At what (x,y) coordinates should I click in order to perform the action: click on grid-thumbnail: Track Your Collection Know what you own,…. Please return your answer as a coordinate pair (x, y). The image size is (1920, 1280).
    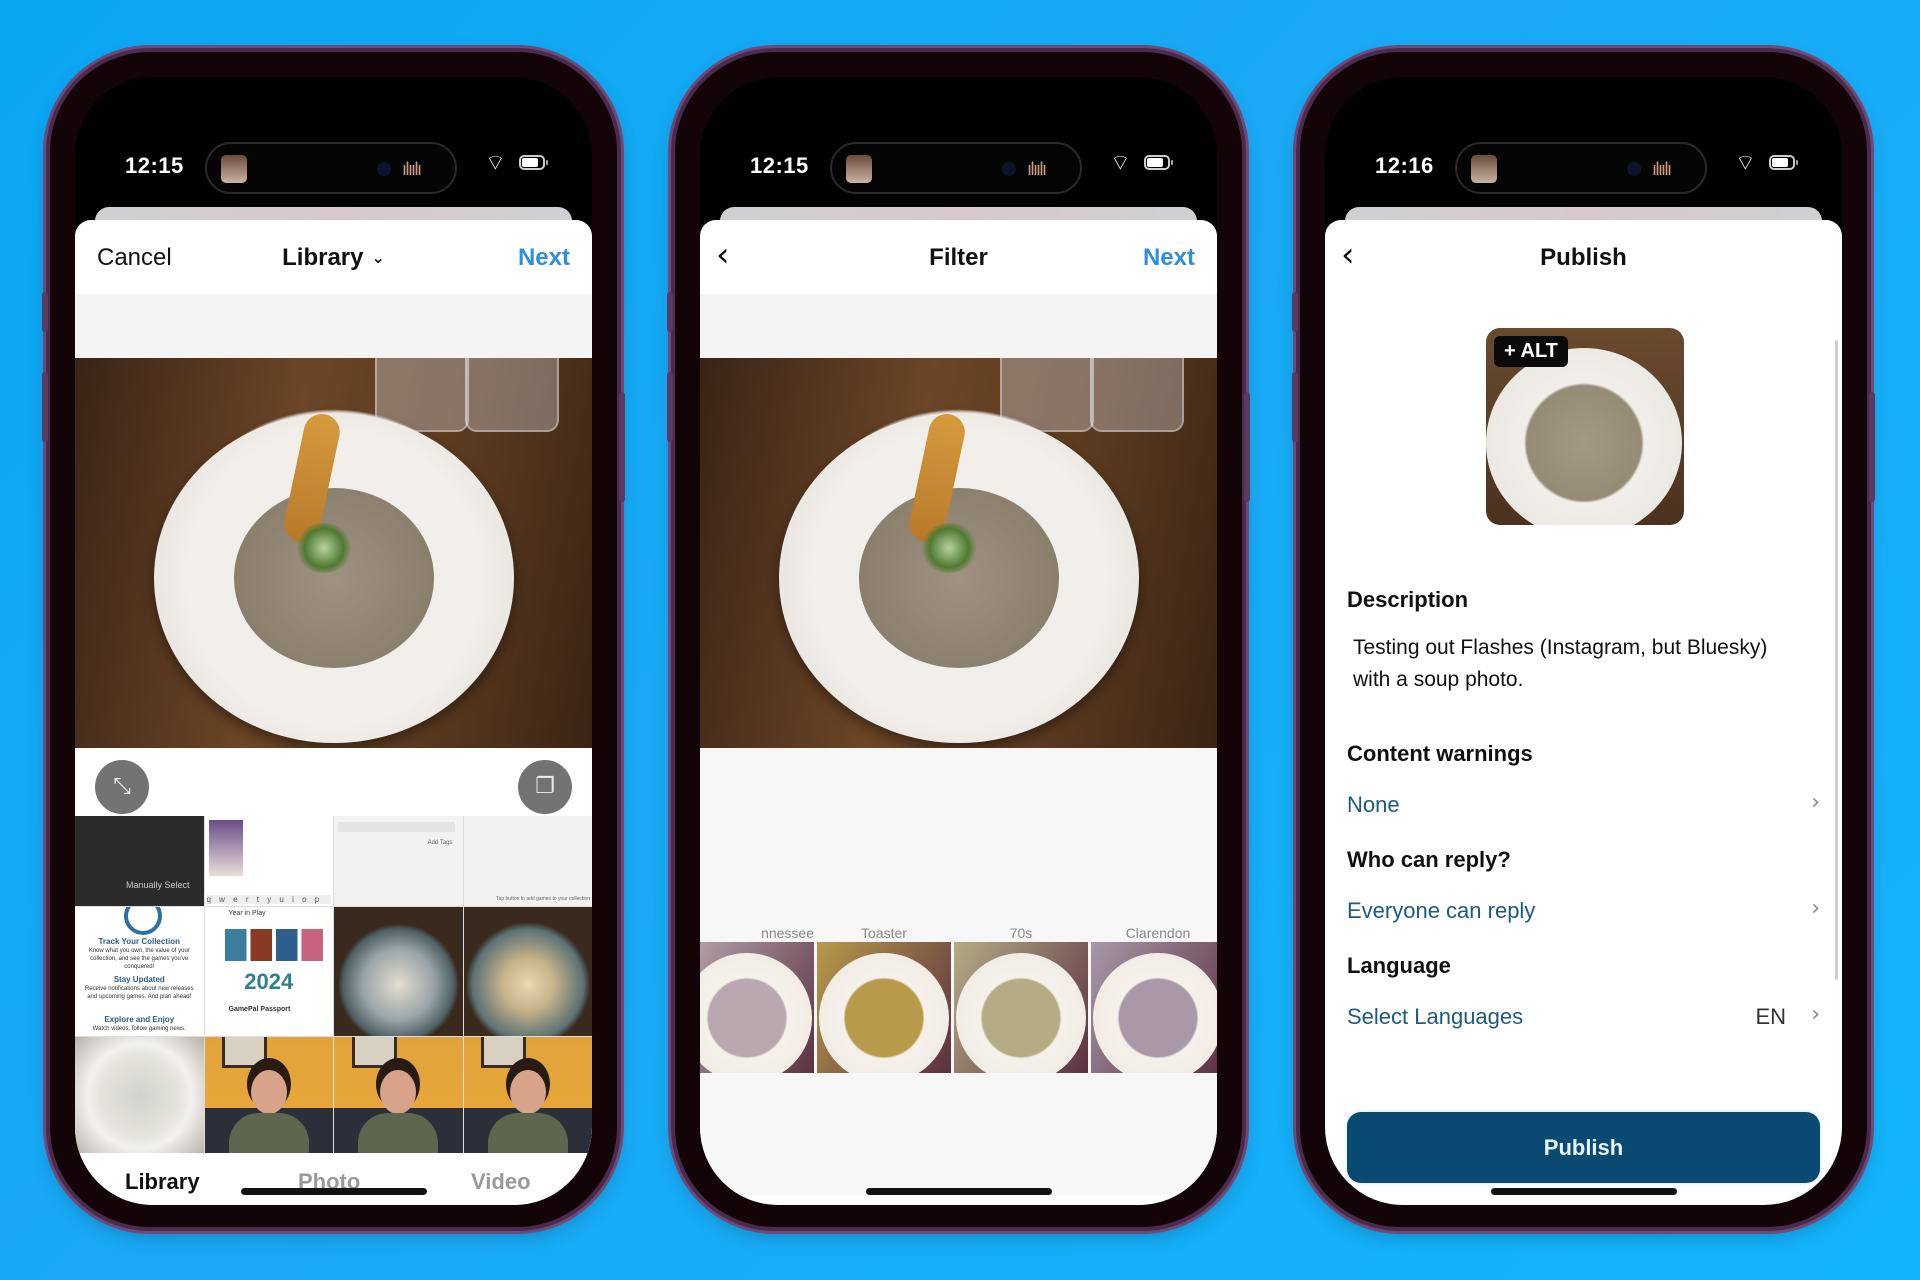
    Looking at the image, I should click on (139, 971).